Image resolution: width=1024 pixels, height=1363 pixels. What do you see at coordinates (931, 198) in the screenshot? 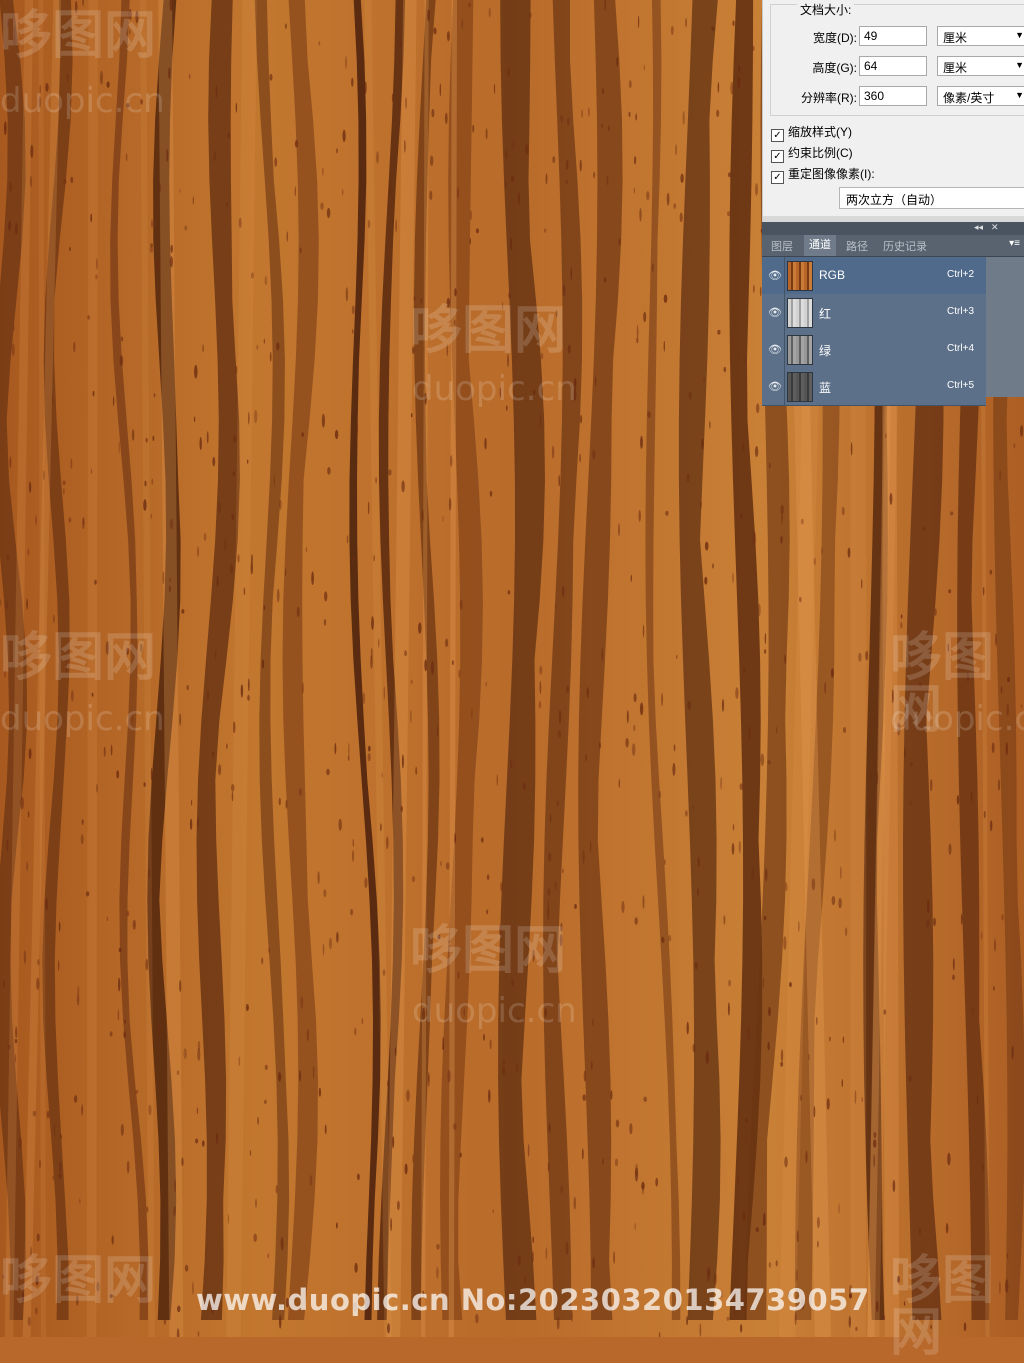
I see `resample-method-select: 两次立方（自动）` at bounding box center [931, 198].